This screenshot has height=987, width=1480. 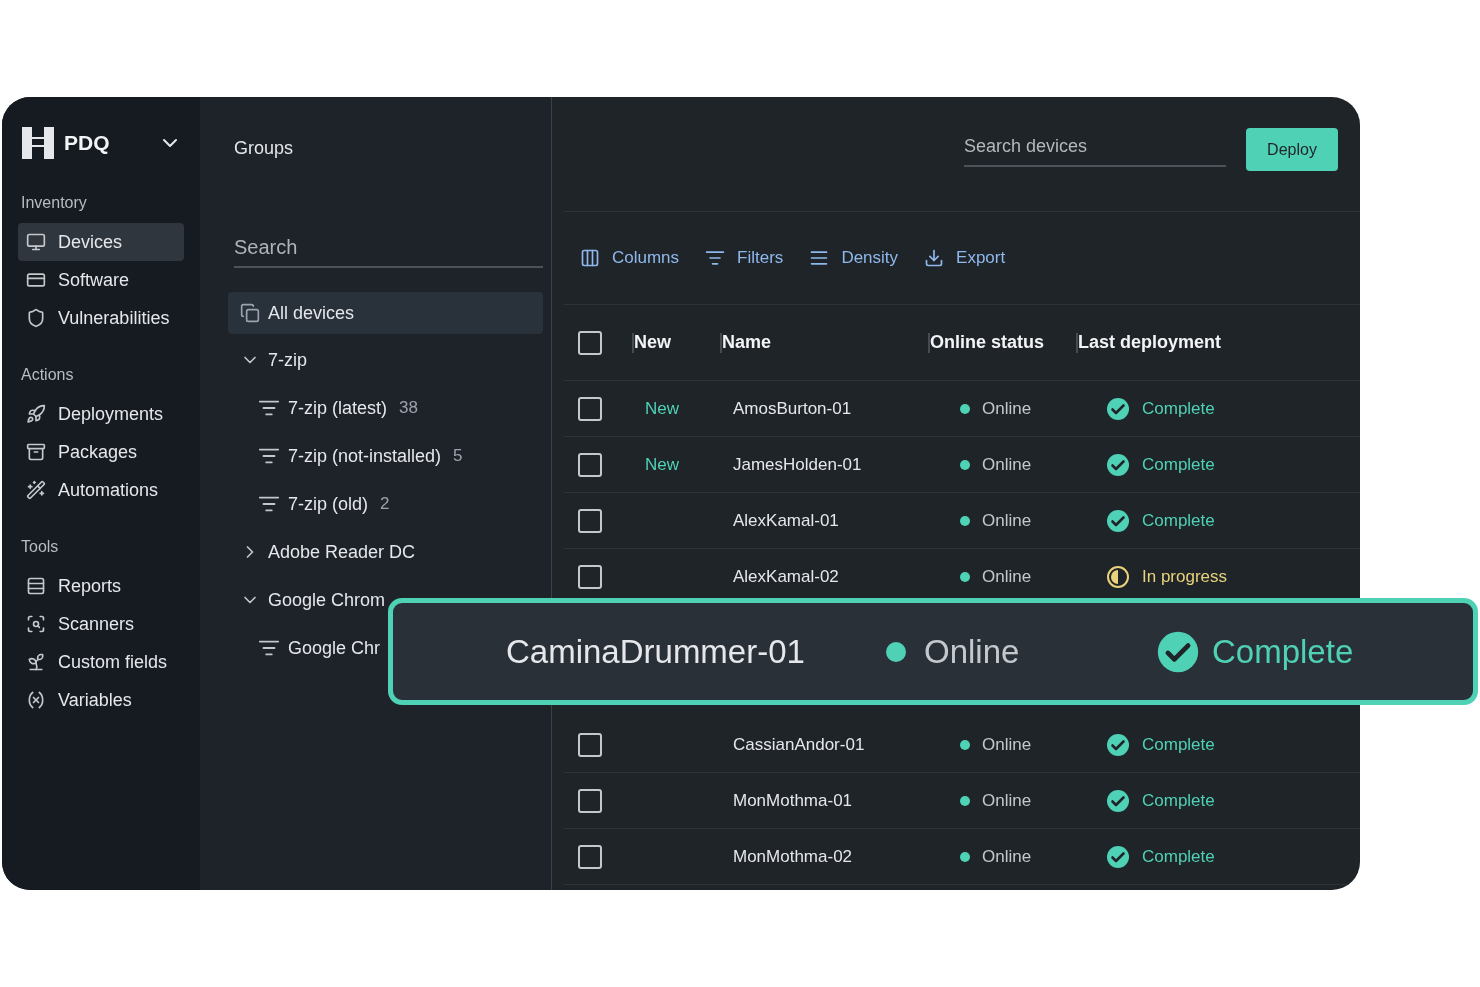 I want to click on rocket-icon, so click(x=36, y=414).